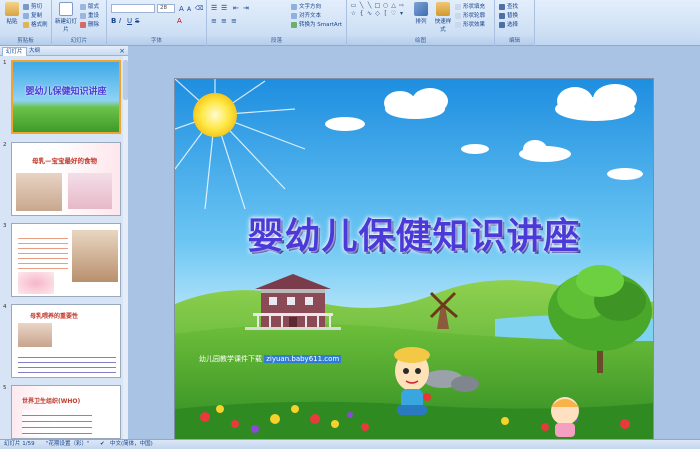 The height and width of the screenshot is (449, 700). Describe the element at coordinates (32, 16) in the screenshot. I see `copy-button: 复制` at that location.